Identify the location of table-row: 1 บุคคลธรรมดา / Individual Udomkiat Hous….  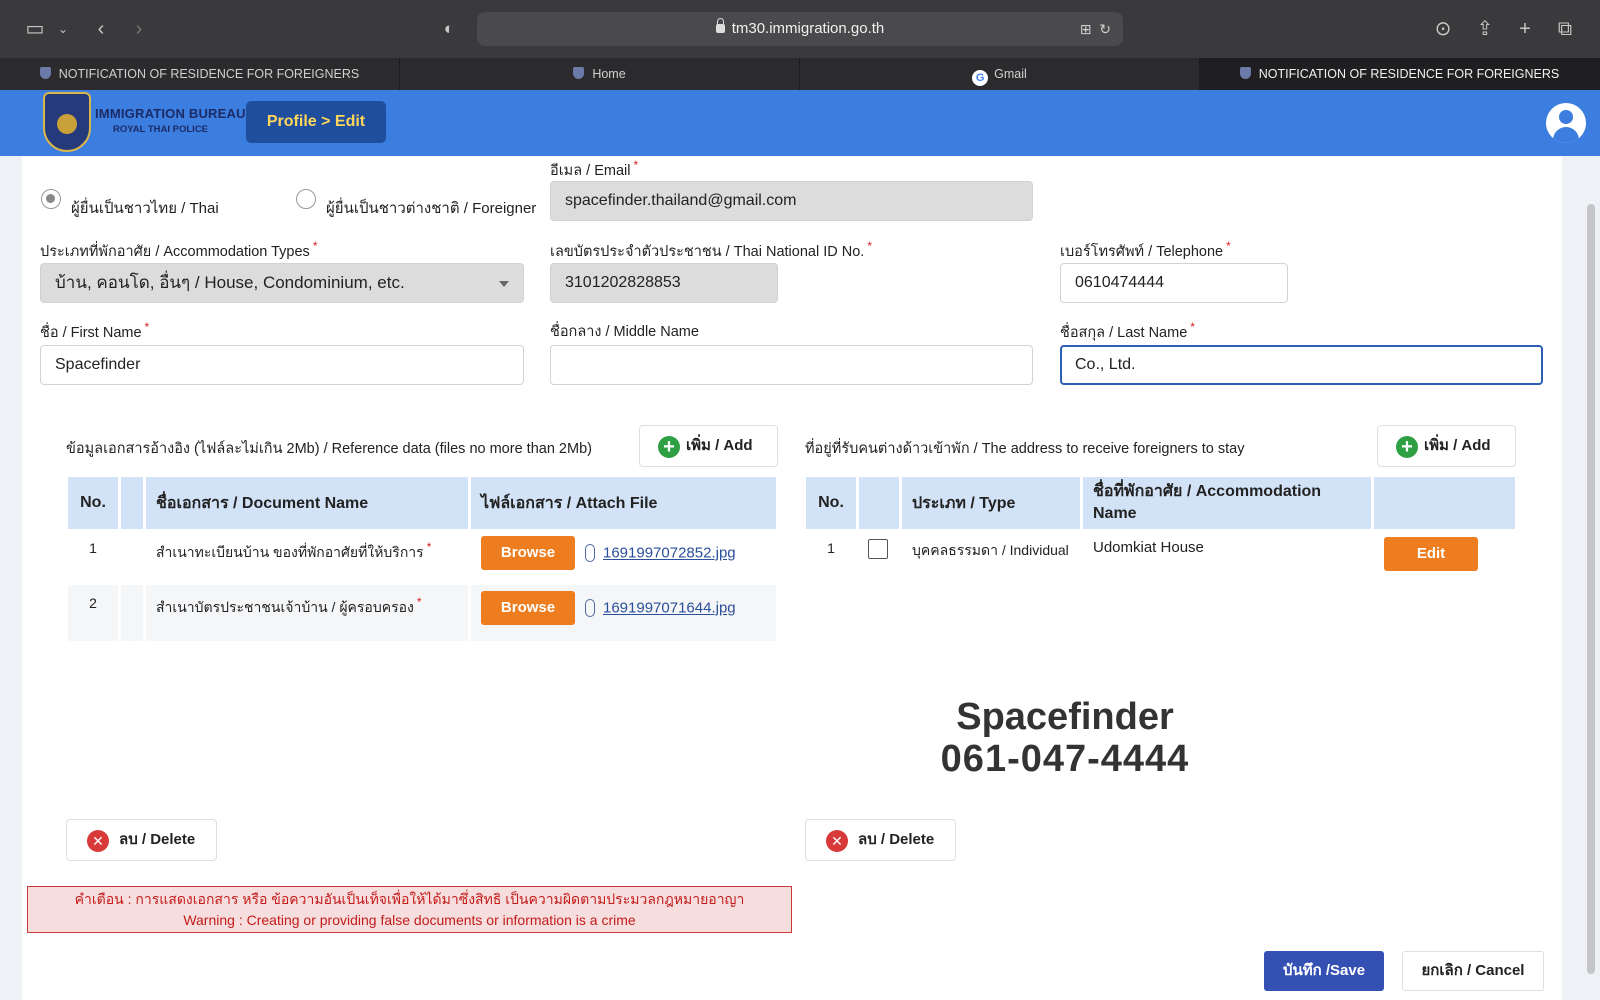
(1160, 554).